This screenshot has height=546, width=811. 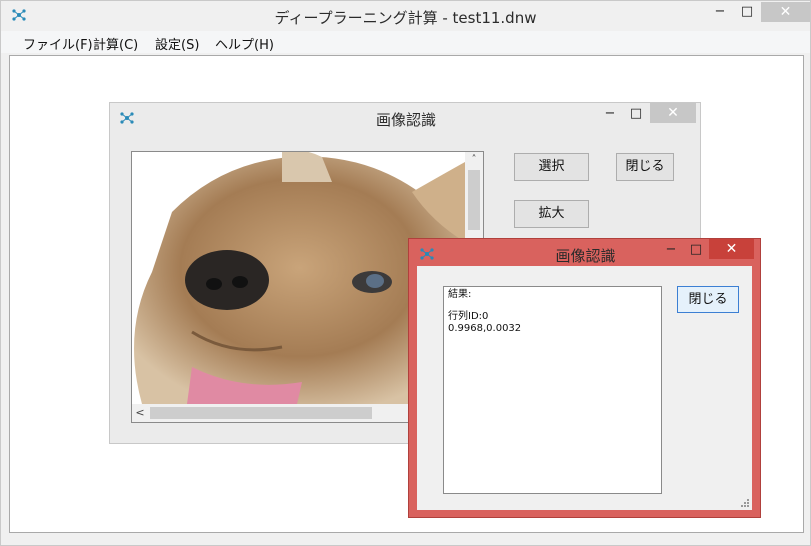 I want to click on menu-bar: ファイル(F) 計算(C) 設定(S) ヘルプ(H), so click(x=405, y=42).